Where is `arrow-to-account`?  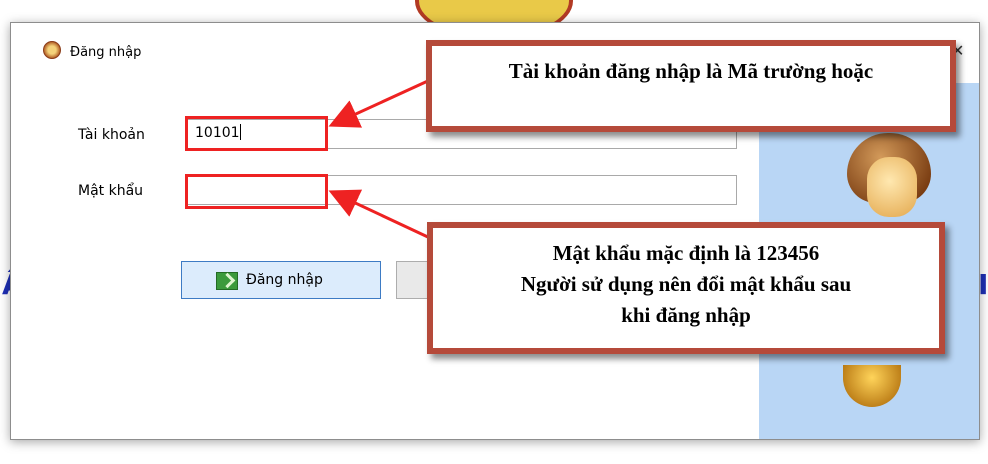 arrow-to-account is located at coordinates (379, 103).